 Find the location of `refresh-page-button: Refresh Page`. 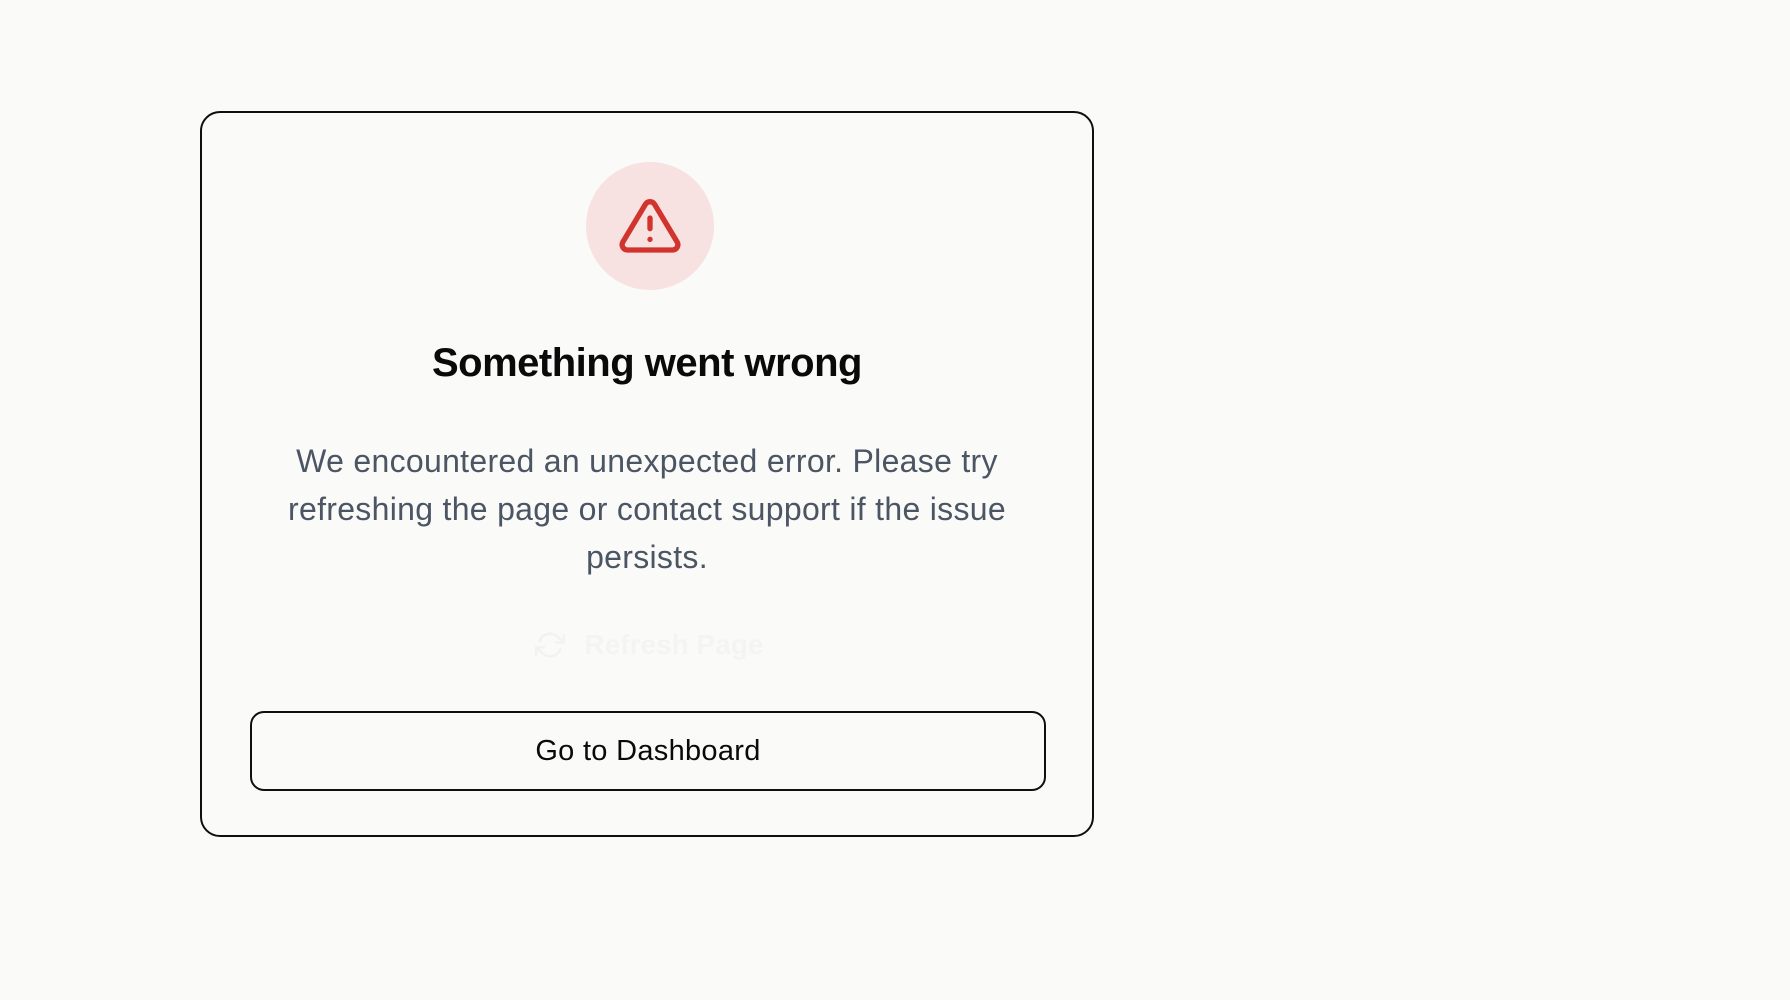

refresh-page-button: Refresh Page is located at coordinates (649, 645).